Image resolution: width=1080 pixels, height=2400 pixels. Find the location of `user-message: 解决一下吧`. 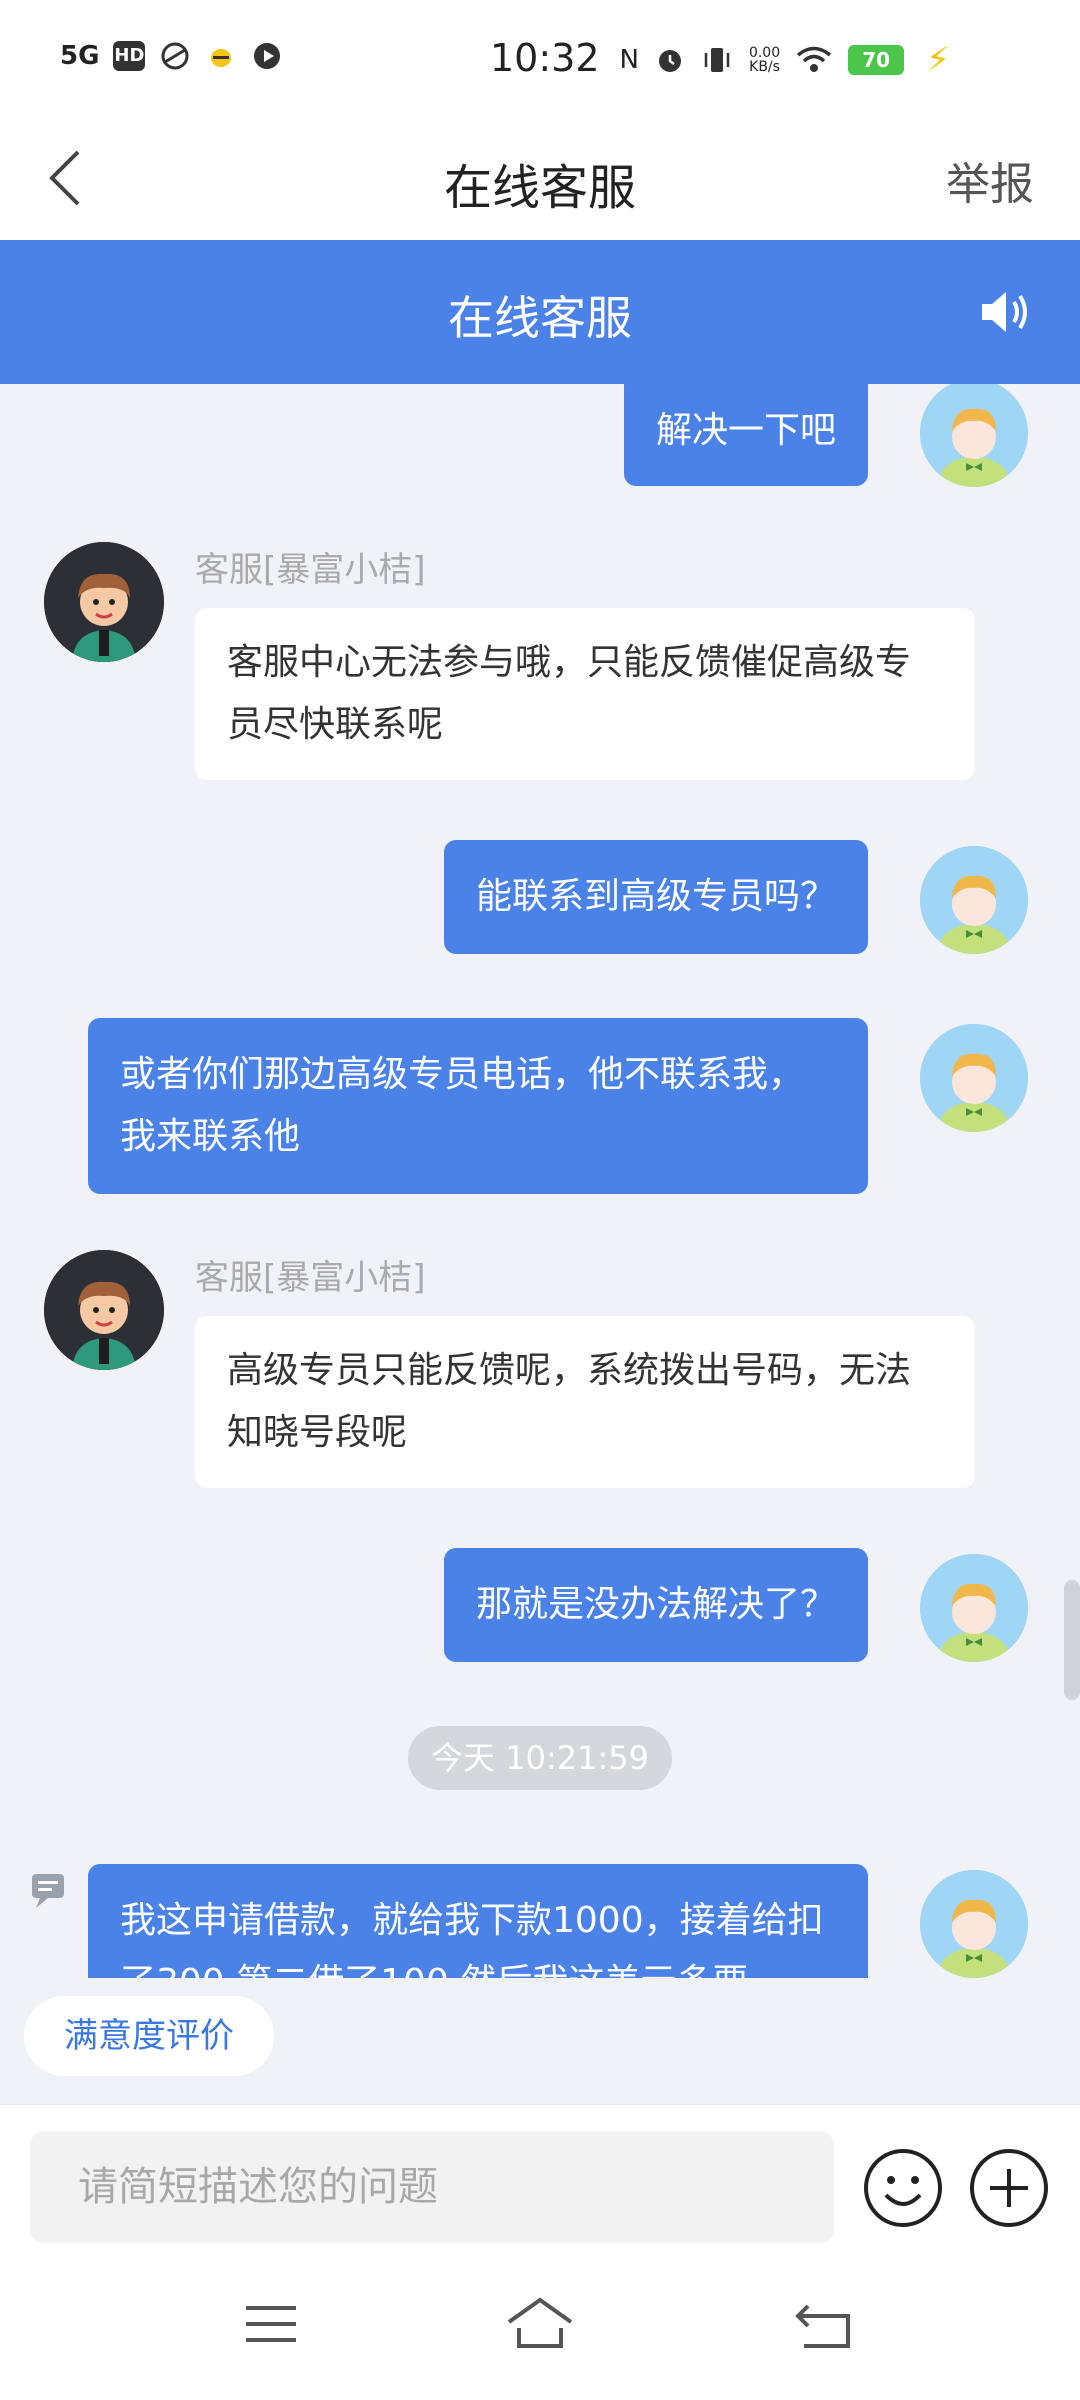

user-message: 解决一下吧 is located at coordinates (745, 435).